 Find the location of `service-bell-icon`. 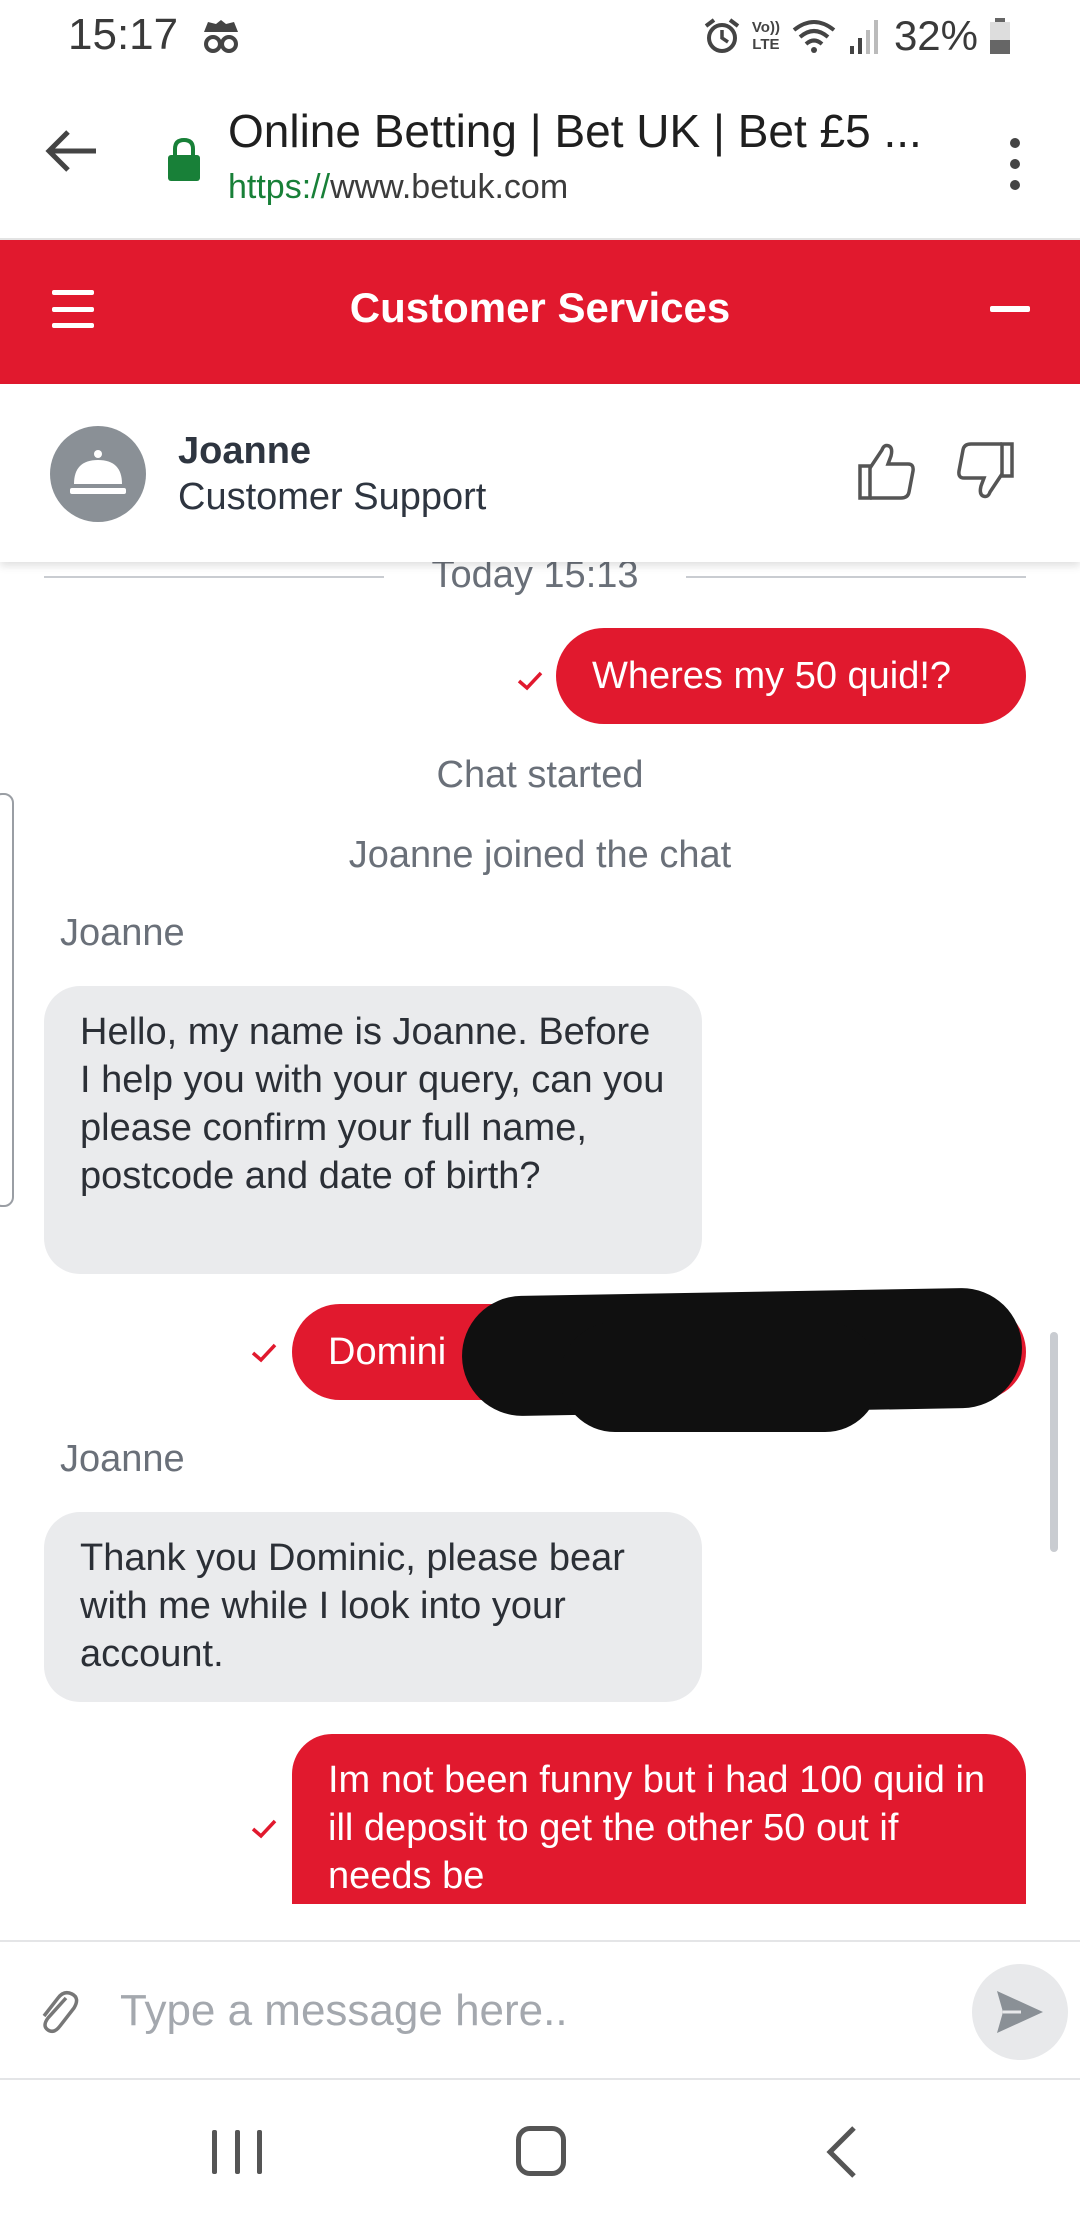

service-bell-icon is located at coordinates (98, 472).